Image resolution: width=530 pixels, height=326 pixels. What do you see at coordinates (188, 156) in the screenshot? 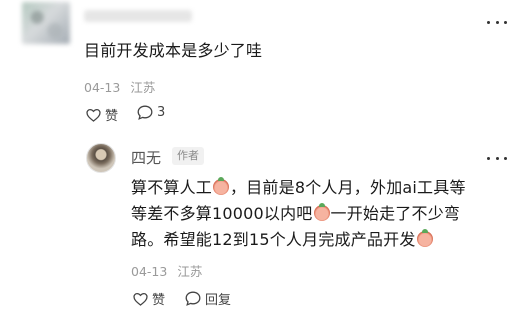
I see `author-badge: 作者` at bounding box center [188, 156].